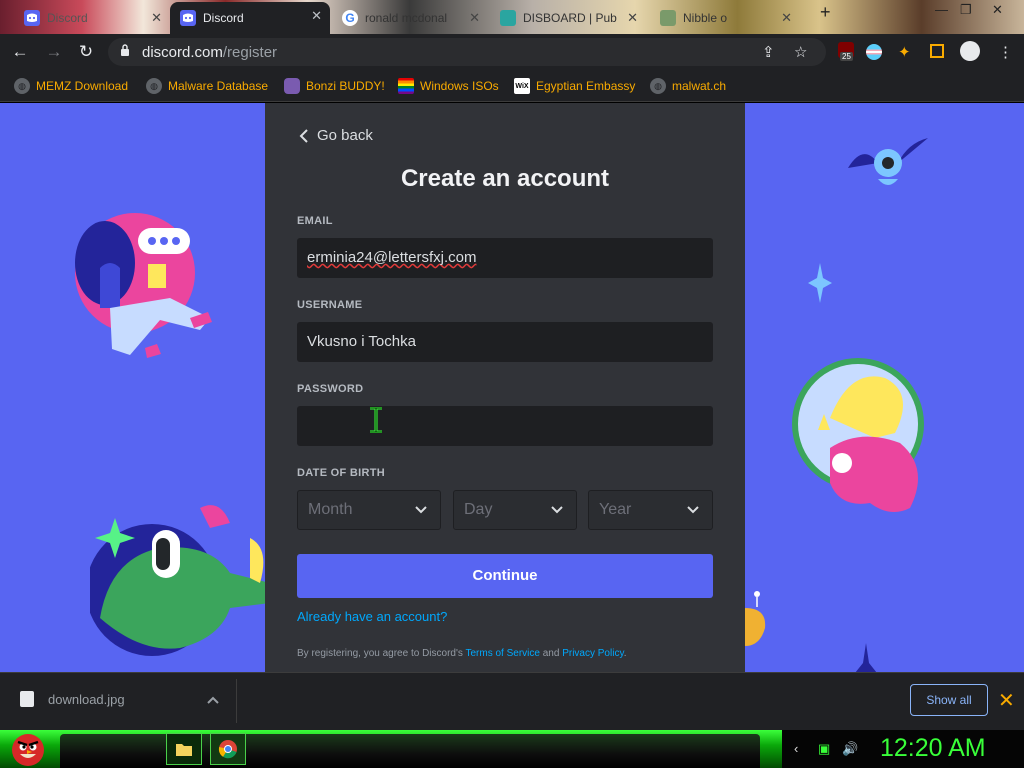  Describe the element at coordinates (874, 52) in the screenshot. I see `flag-extension-icon` at that location.